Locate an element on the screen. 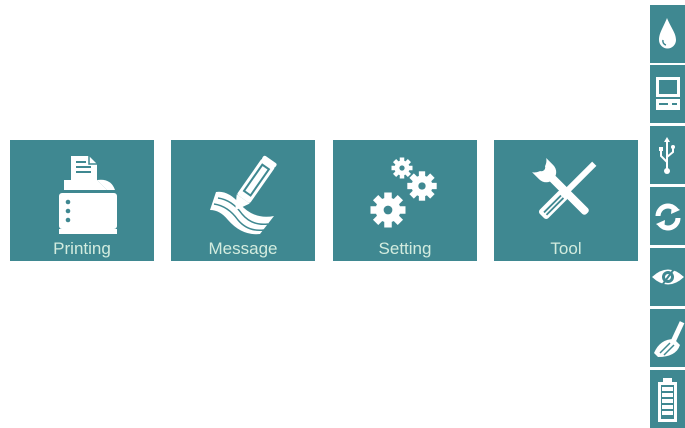  message-label: Message is located at coordinates (243, 248).